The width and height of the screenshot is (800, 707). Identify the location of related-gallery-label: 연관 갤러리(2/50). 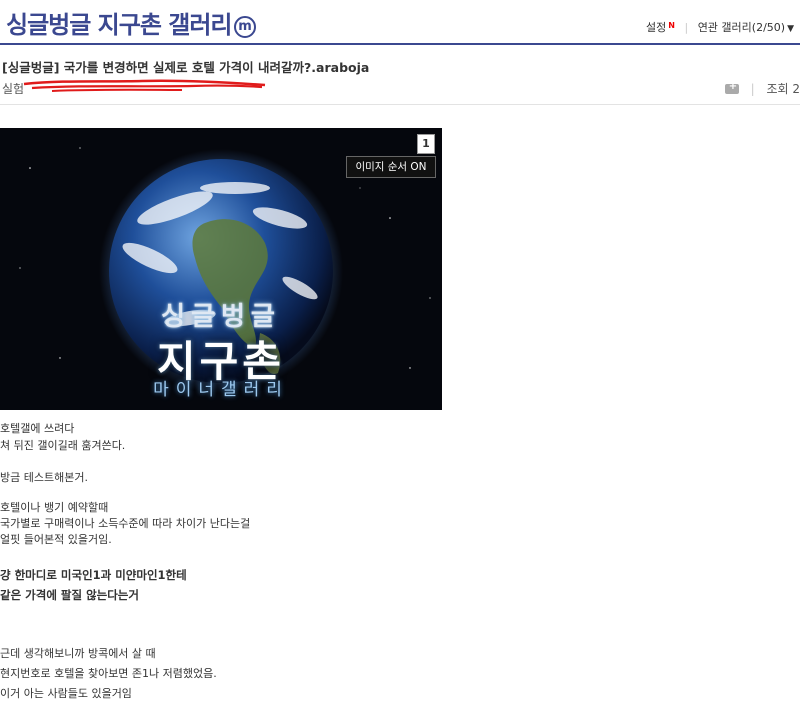
(741, 27).